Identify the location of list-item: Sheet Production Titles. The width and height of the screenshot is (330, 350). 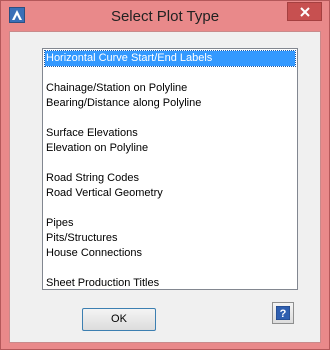
(170, 282).